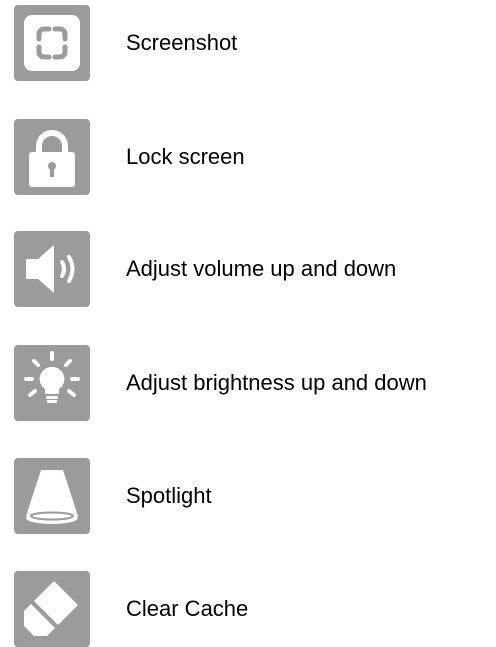 This screenshot has width=496, height=647. What do you see at coordinates (248, 43) in the screenshot?
I see `menu-item-screenshot: Screenshot` at bounding box center [248, 43].